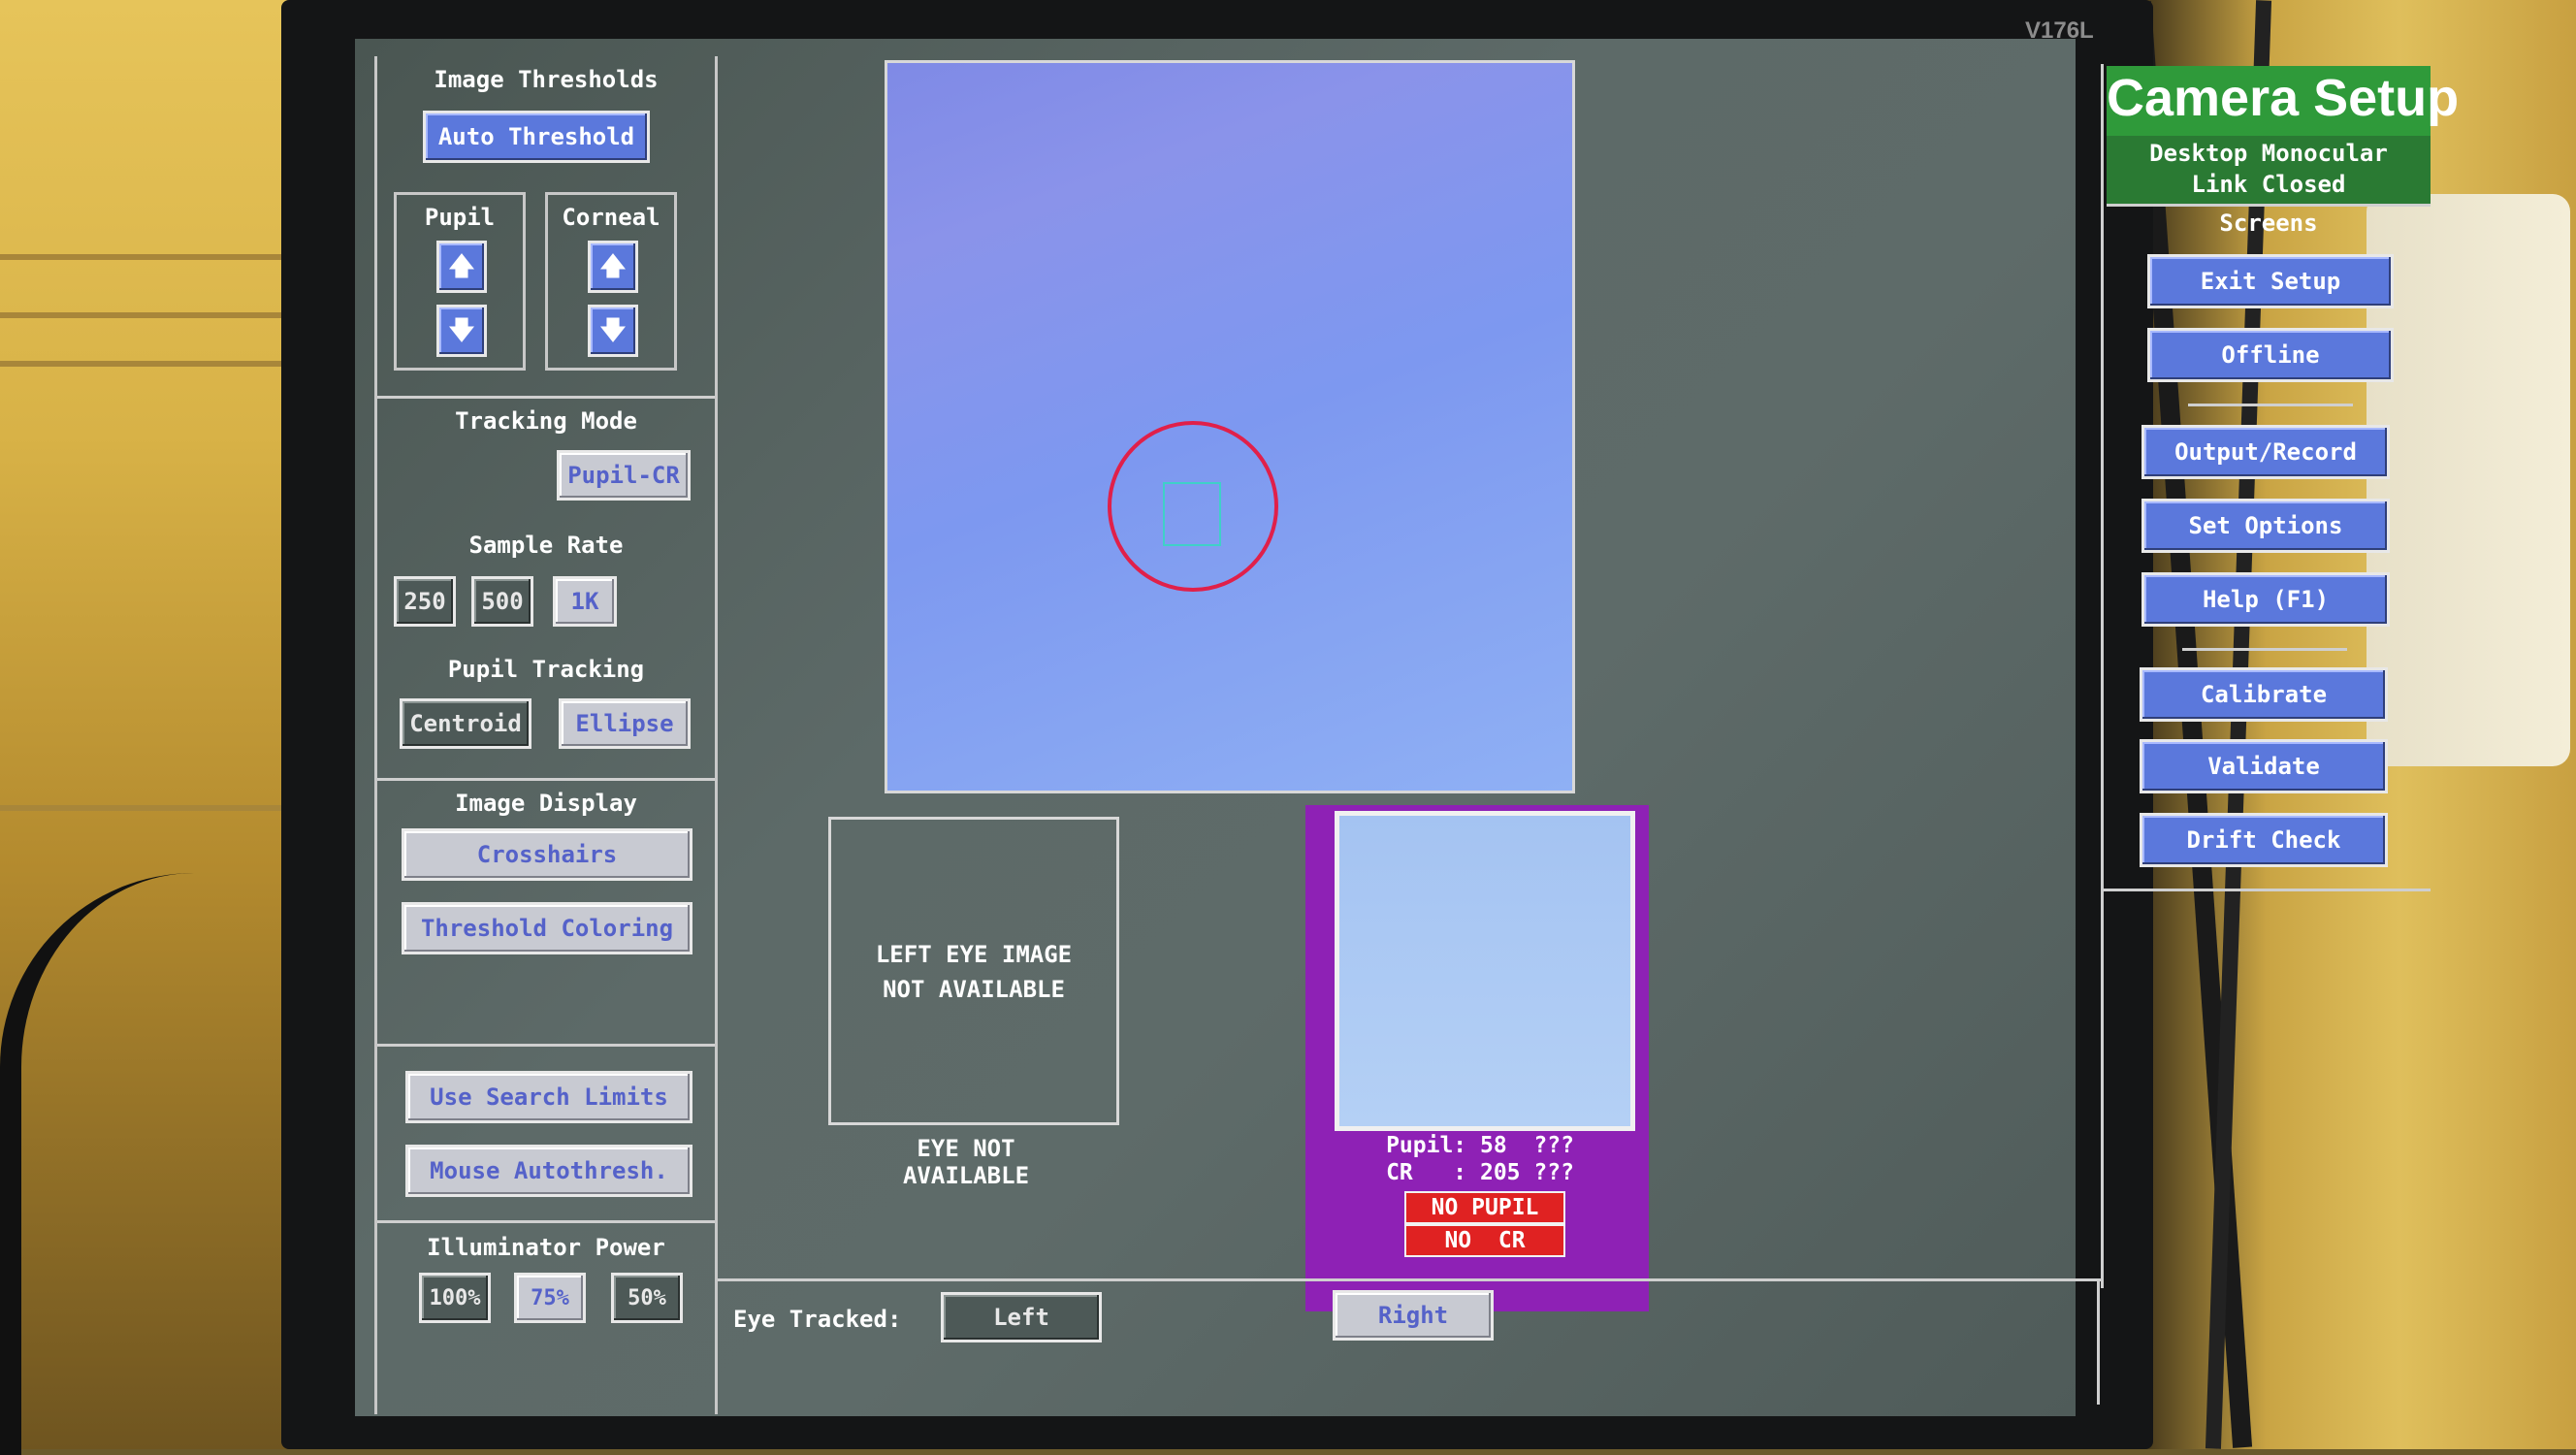 The width and height of the screenshot is (2576, 1455). Describe the element at coordinates (425, 601) in the screenshot. I see `sample-rate-250-button: 250` at that location.